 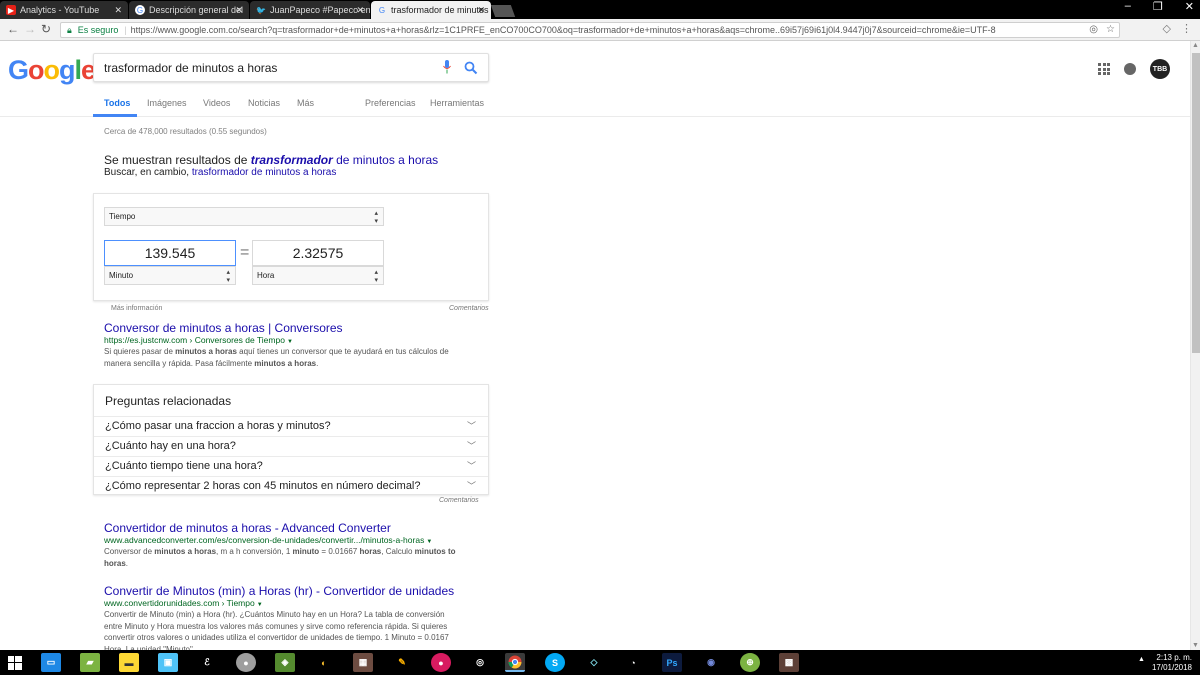 I want to click on tab-mas: Más, so click(x=305, y=103).